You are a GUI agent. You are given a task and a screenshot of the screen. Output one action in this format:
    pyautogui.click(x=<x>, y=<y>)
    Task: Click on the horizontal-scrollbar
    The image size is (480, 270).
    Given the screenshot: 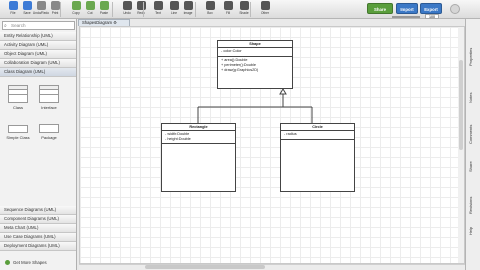 What is the action you would take?
    pyautogui.click(x=272, y=267)
    